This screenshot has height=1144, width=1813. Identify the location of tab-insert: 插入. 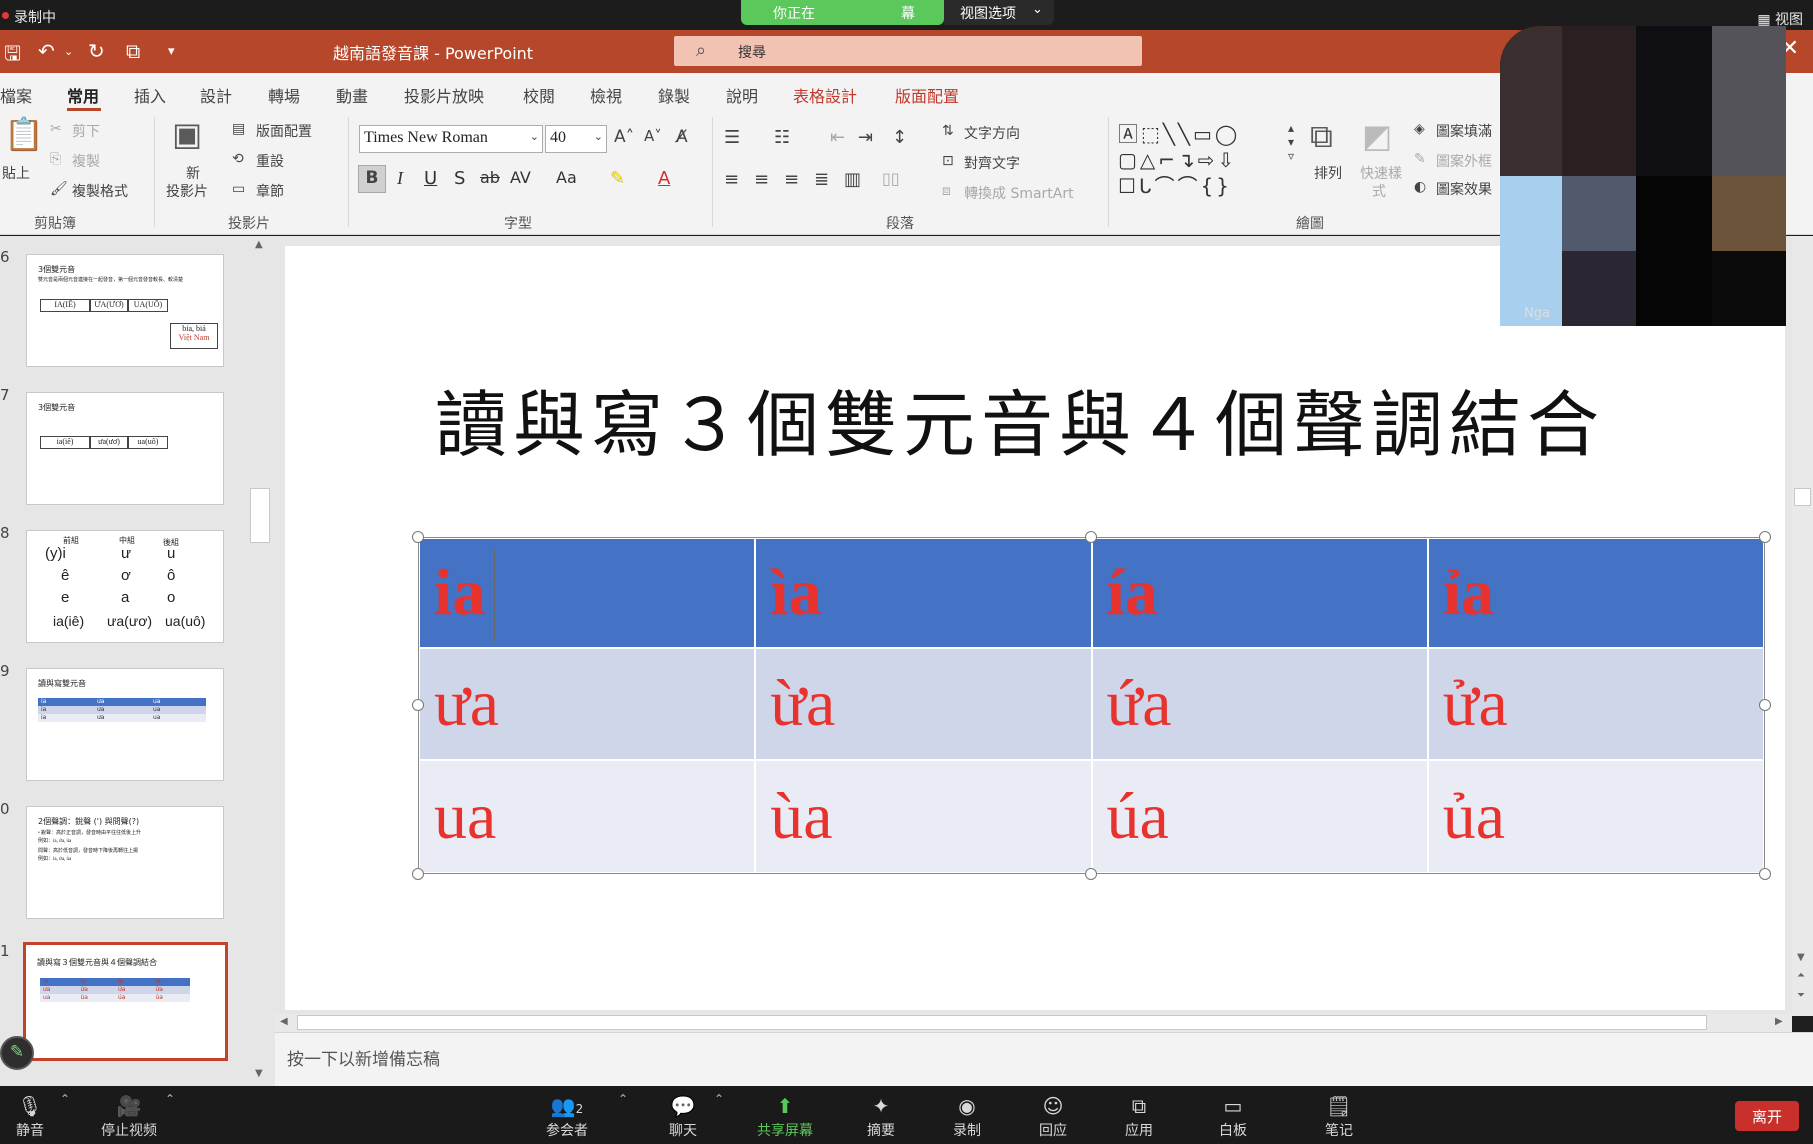
(150, 95).